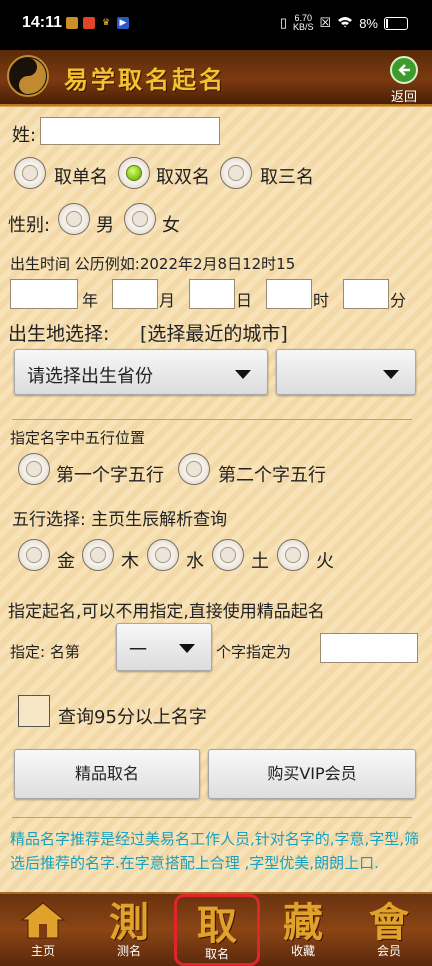 The image size is (432, 966). I want to click on logo-icon, so click(28, 76).